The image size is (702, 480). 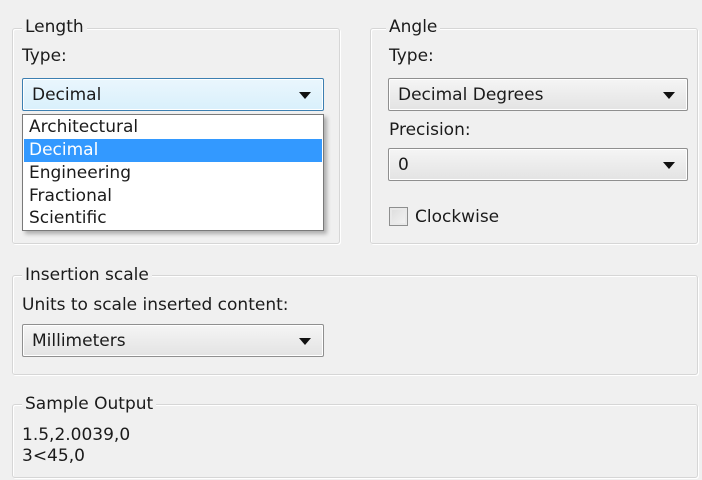 What do you see at coordinates (54, 27) in the screenshot?
I see `length-group-title: Length` at bounding box center [54, 27].